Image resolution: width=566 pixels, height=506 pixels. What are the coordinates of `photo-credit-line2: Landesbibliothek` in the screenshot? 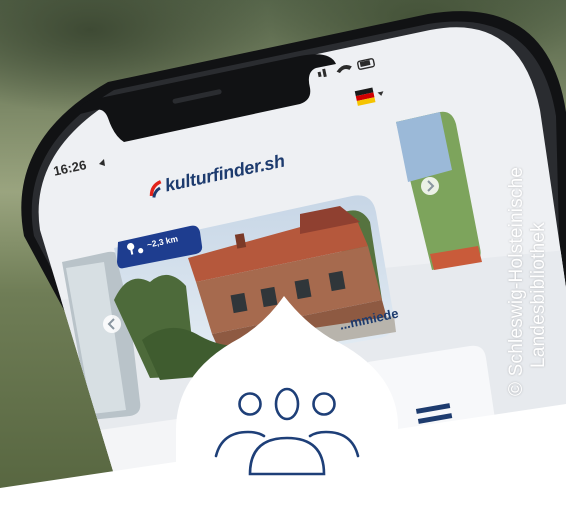 It's located at (538, 295).